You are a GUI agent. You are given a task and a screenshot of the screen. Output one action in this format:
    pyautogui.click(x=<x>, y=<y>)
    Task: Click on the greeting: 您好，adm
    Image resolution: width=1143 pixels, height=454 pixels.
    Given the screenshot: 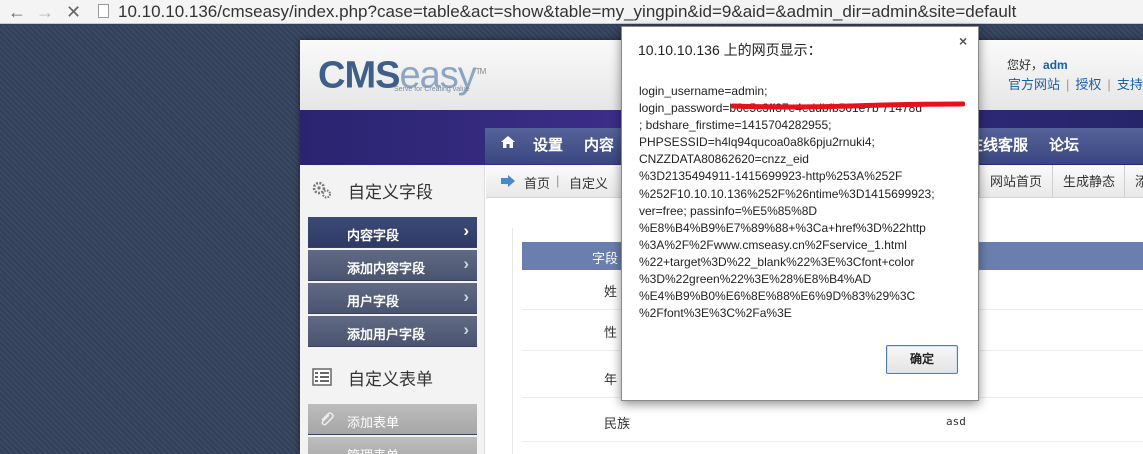 What is the action you would take?
    pyautogui.click(x=1037, y=64)
    